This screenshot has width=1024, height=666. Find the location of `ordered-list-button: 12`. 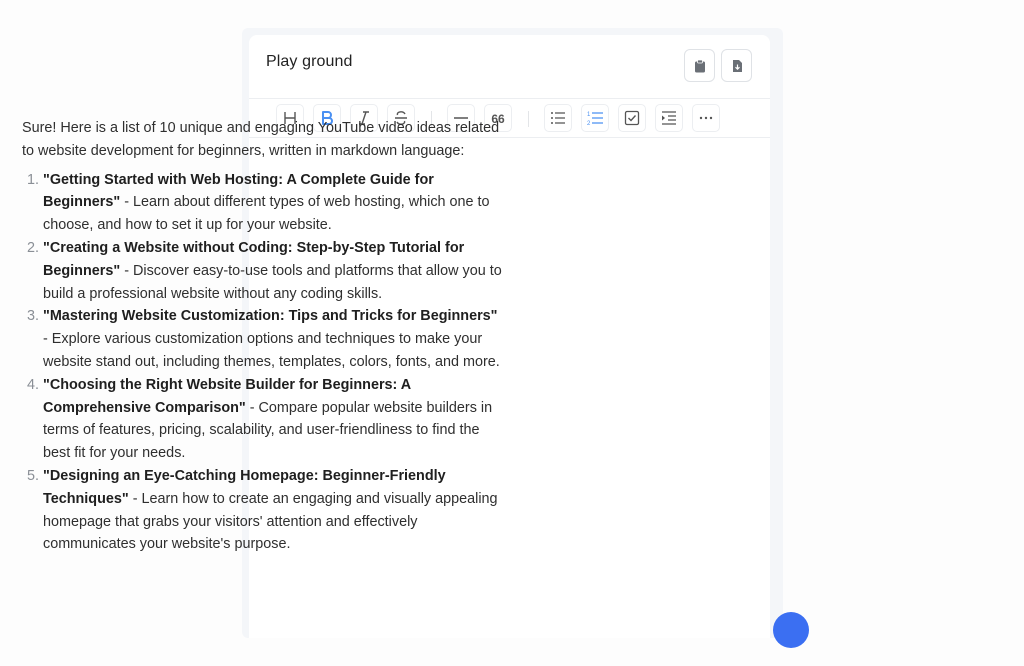

ordered-list-button: 12 is located at coordinates (595, 118).